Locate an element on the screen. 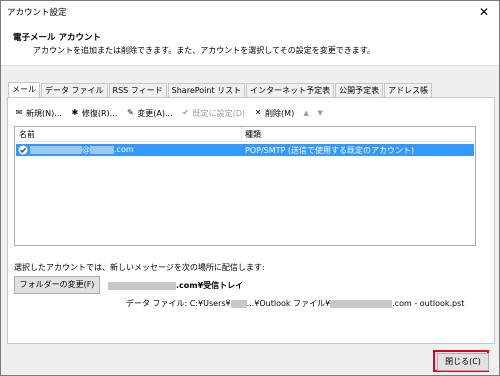 The image size is (500, 376). account-name-domain: .com is located at coordinates (124, 149).